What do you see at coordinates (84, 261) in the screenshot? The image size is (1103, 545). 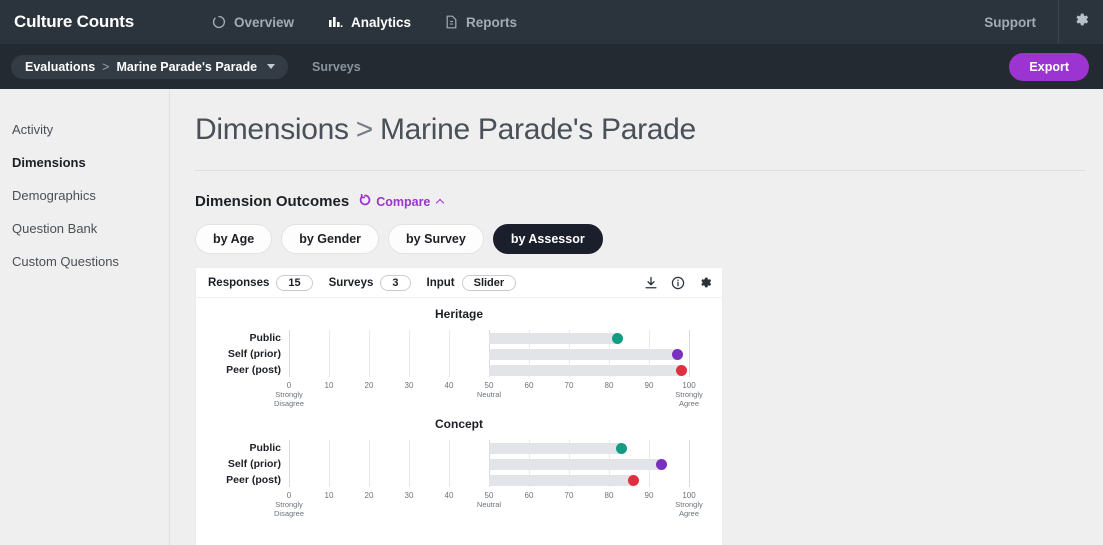 I see `sidebar-item-custom-questions: Custom Questions` at bounding box center [84, 261].